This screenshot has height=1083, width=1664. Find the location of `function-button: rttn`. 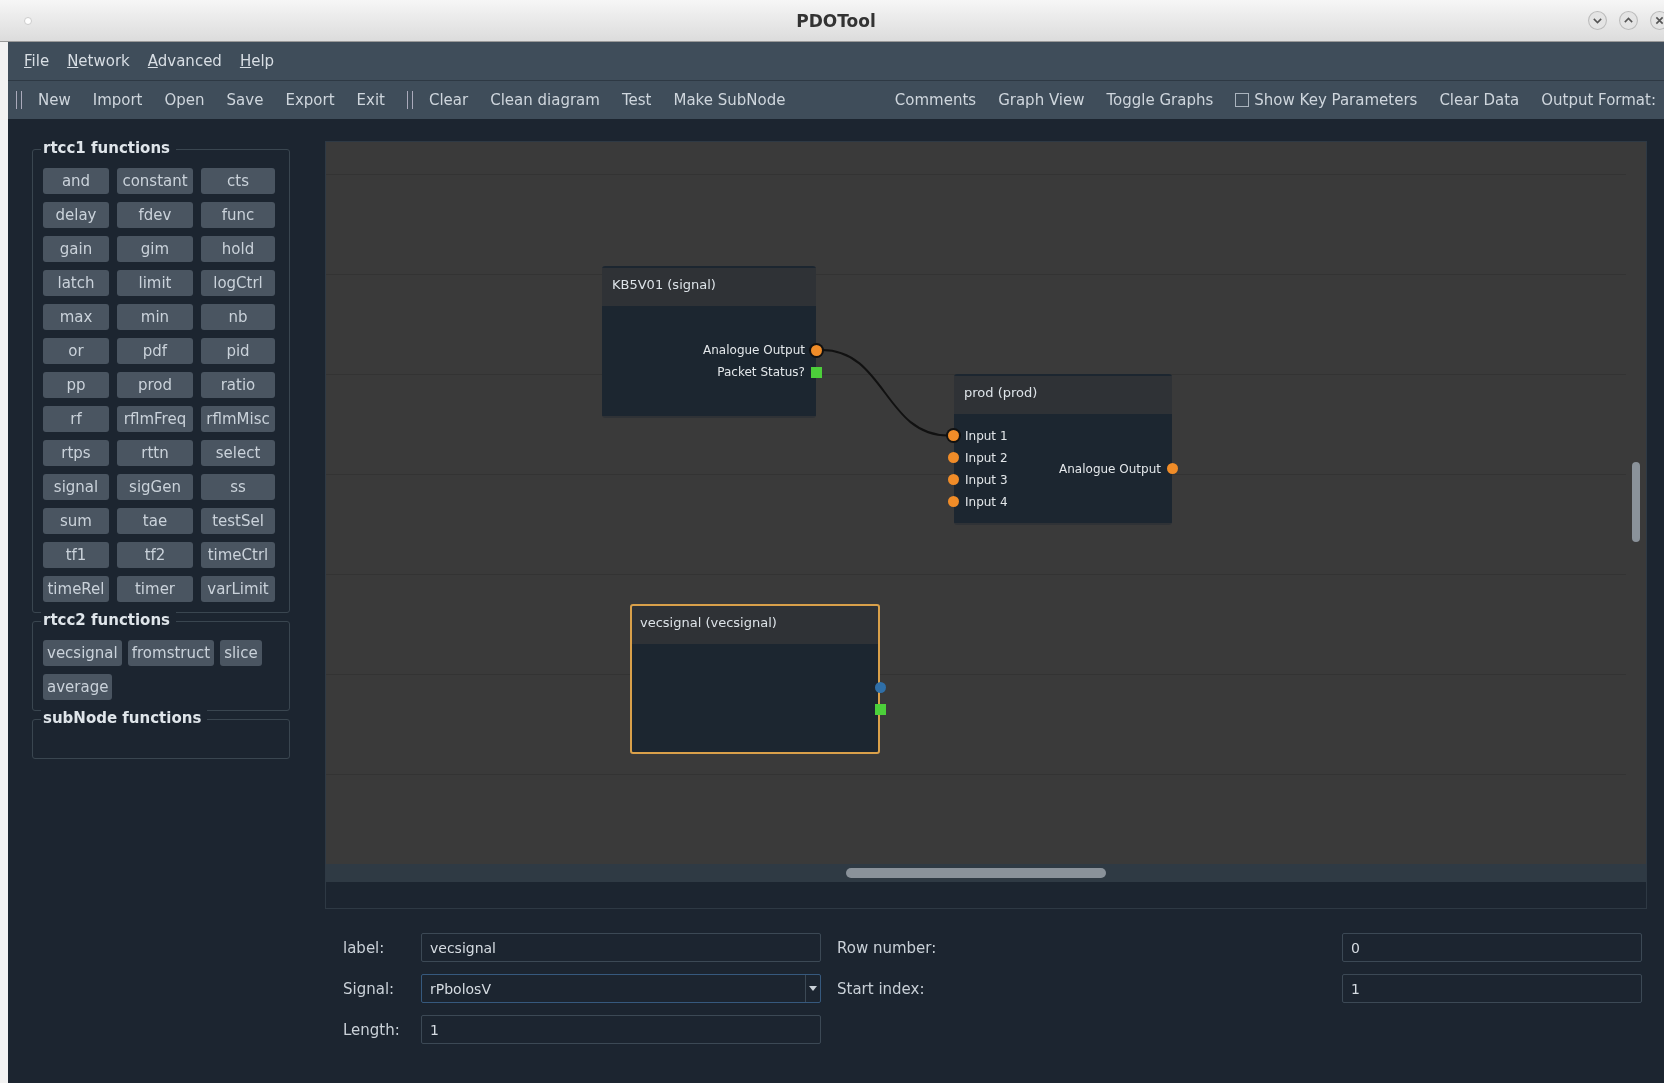

function-button: rttn is located at coordinates (155, 453).